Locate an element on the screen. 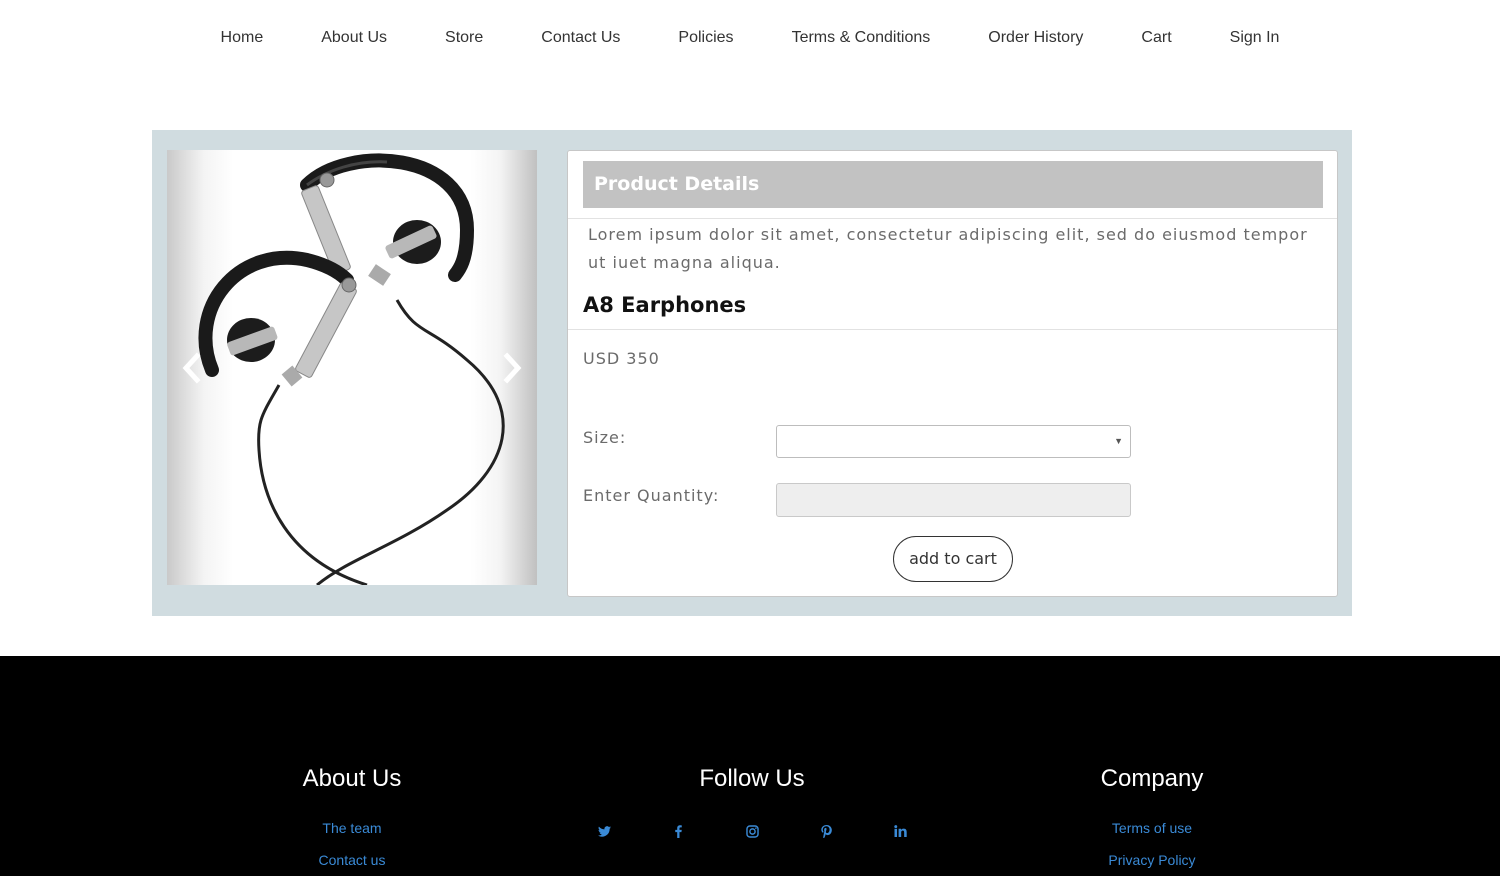  product-carousel is located at coordinates (352, 367).